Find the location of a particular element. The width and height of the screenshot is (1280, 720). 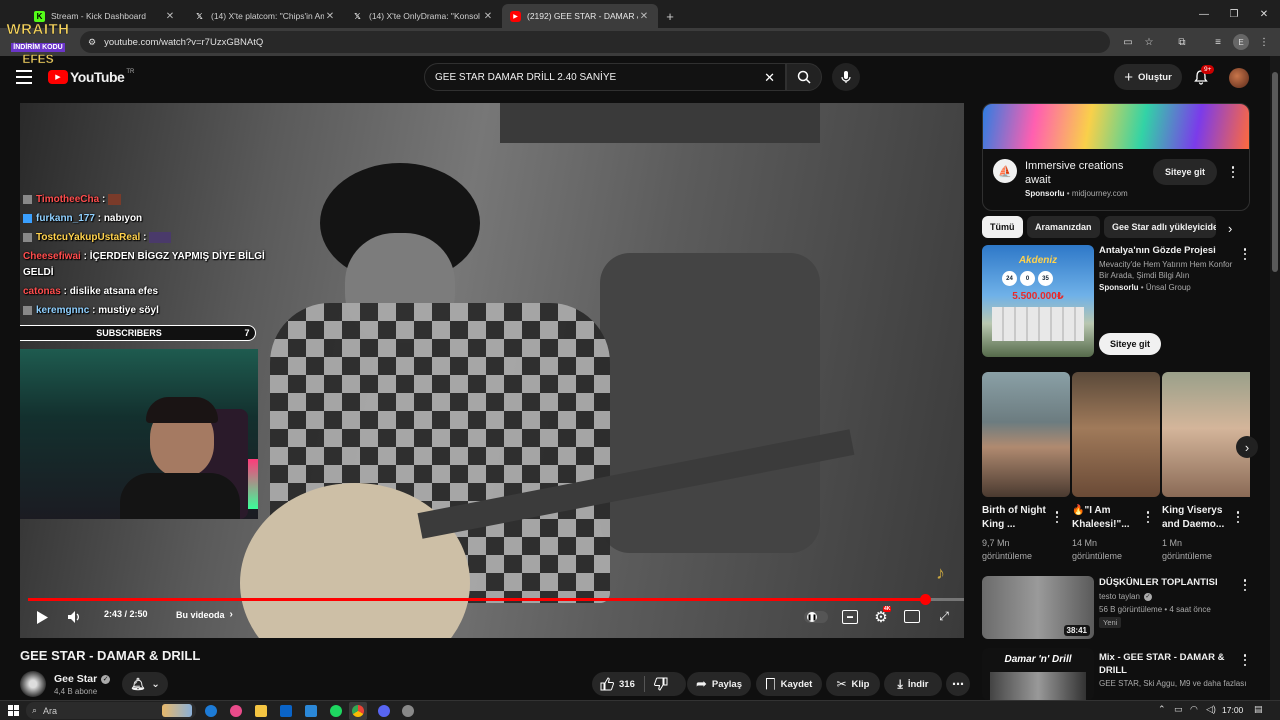

notifications-button: 9+ is located at coordinates (1204, 75).